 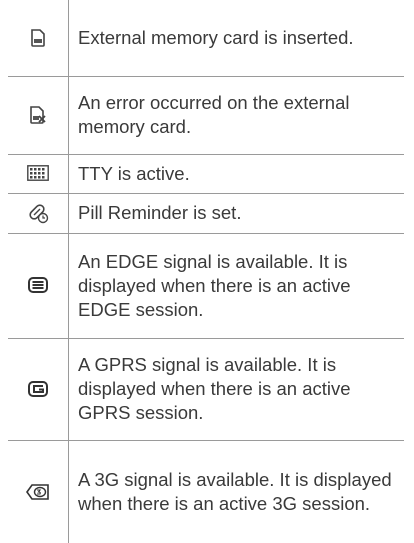 What do you see at coordinates (236, 38) in the screenshot?
I see `row-description: External memory card is inserted.` at bounding box center [236, 38].